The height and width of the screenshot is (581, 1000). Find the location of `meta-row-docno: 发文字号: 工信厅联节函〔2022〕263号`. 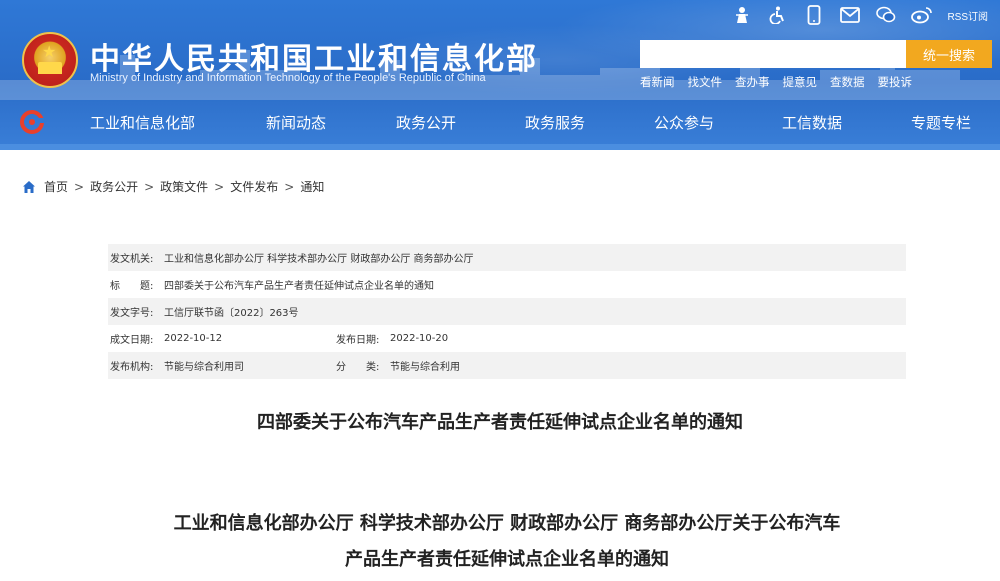

meta-row-docno: 发文字号: 工信厅联节函〔2022〕263号 is located at coordinates (507, 311).